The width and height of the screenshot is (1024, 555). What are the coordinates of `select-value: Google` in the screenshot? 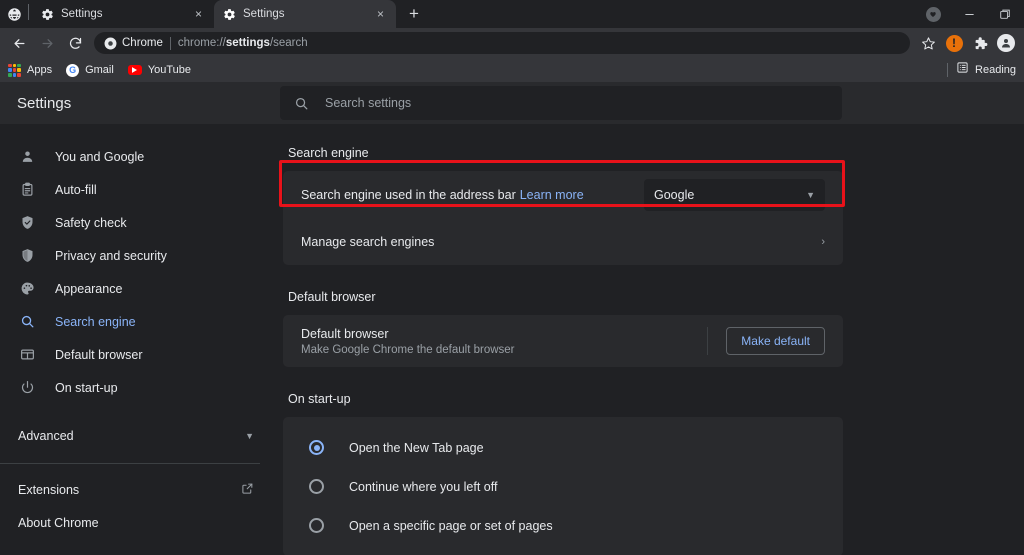 It's located at (674, 194).